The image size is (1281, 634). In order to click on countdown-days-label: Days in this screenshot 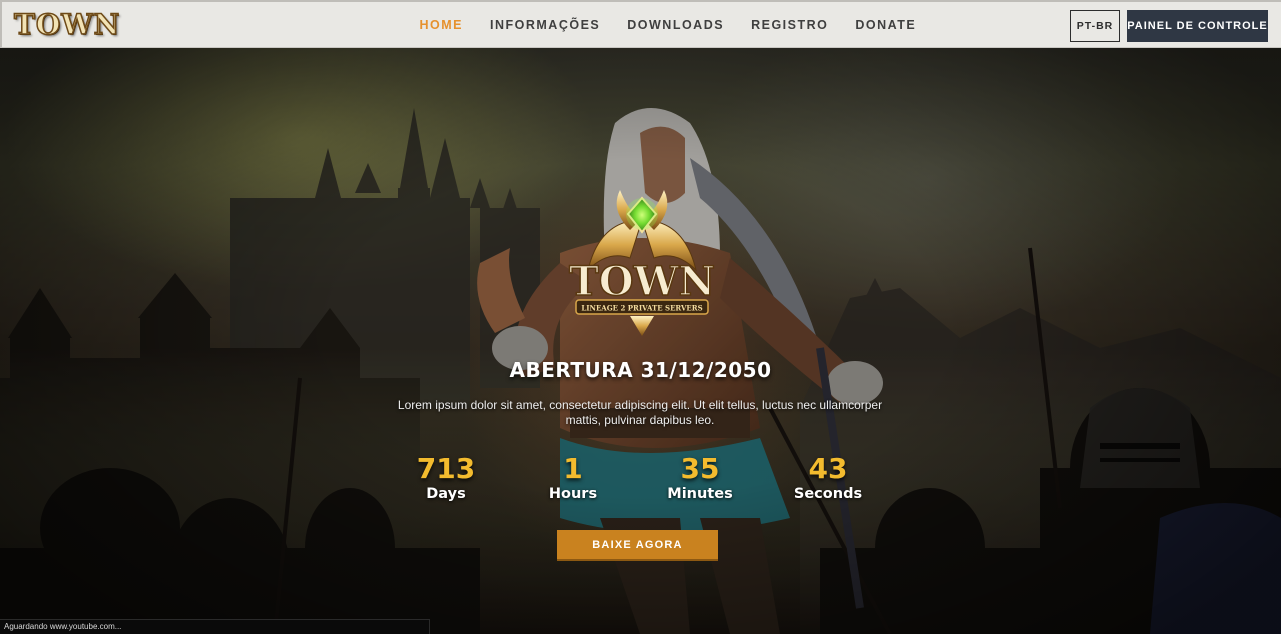, I will do `click(446, 494)`.